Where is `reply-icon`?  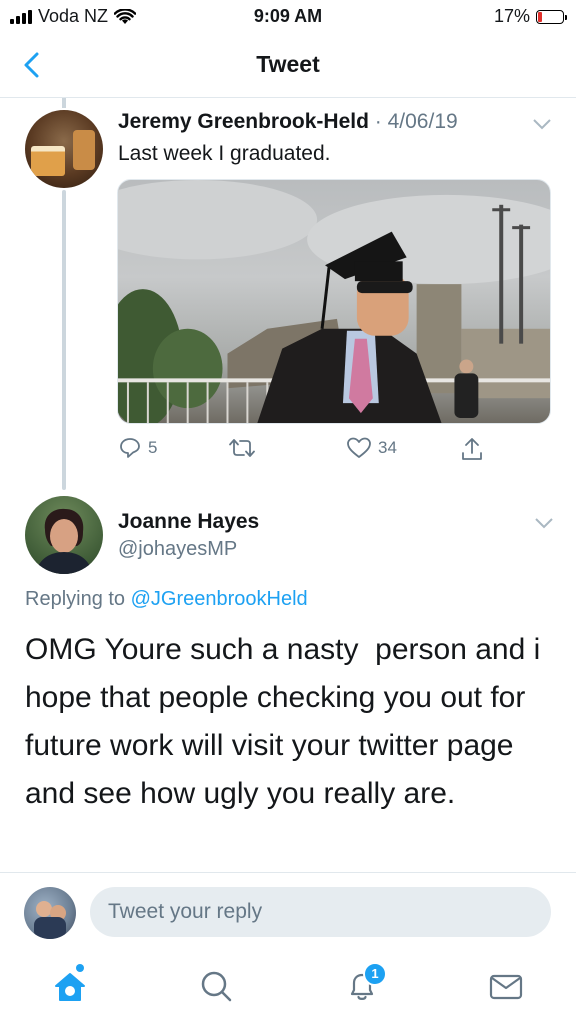 reply-icon is located at coordinates (130, 448).